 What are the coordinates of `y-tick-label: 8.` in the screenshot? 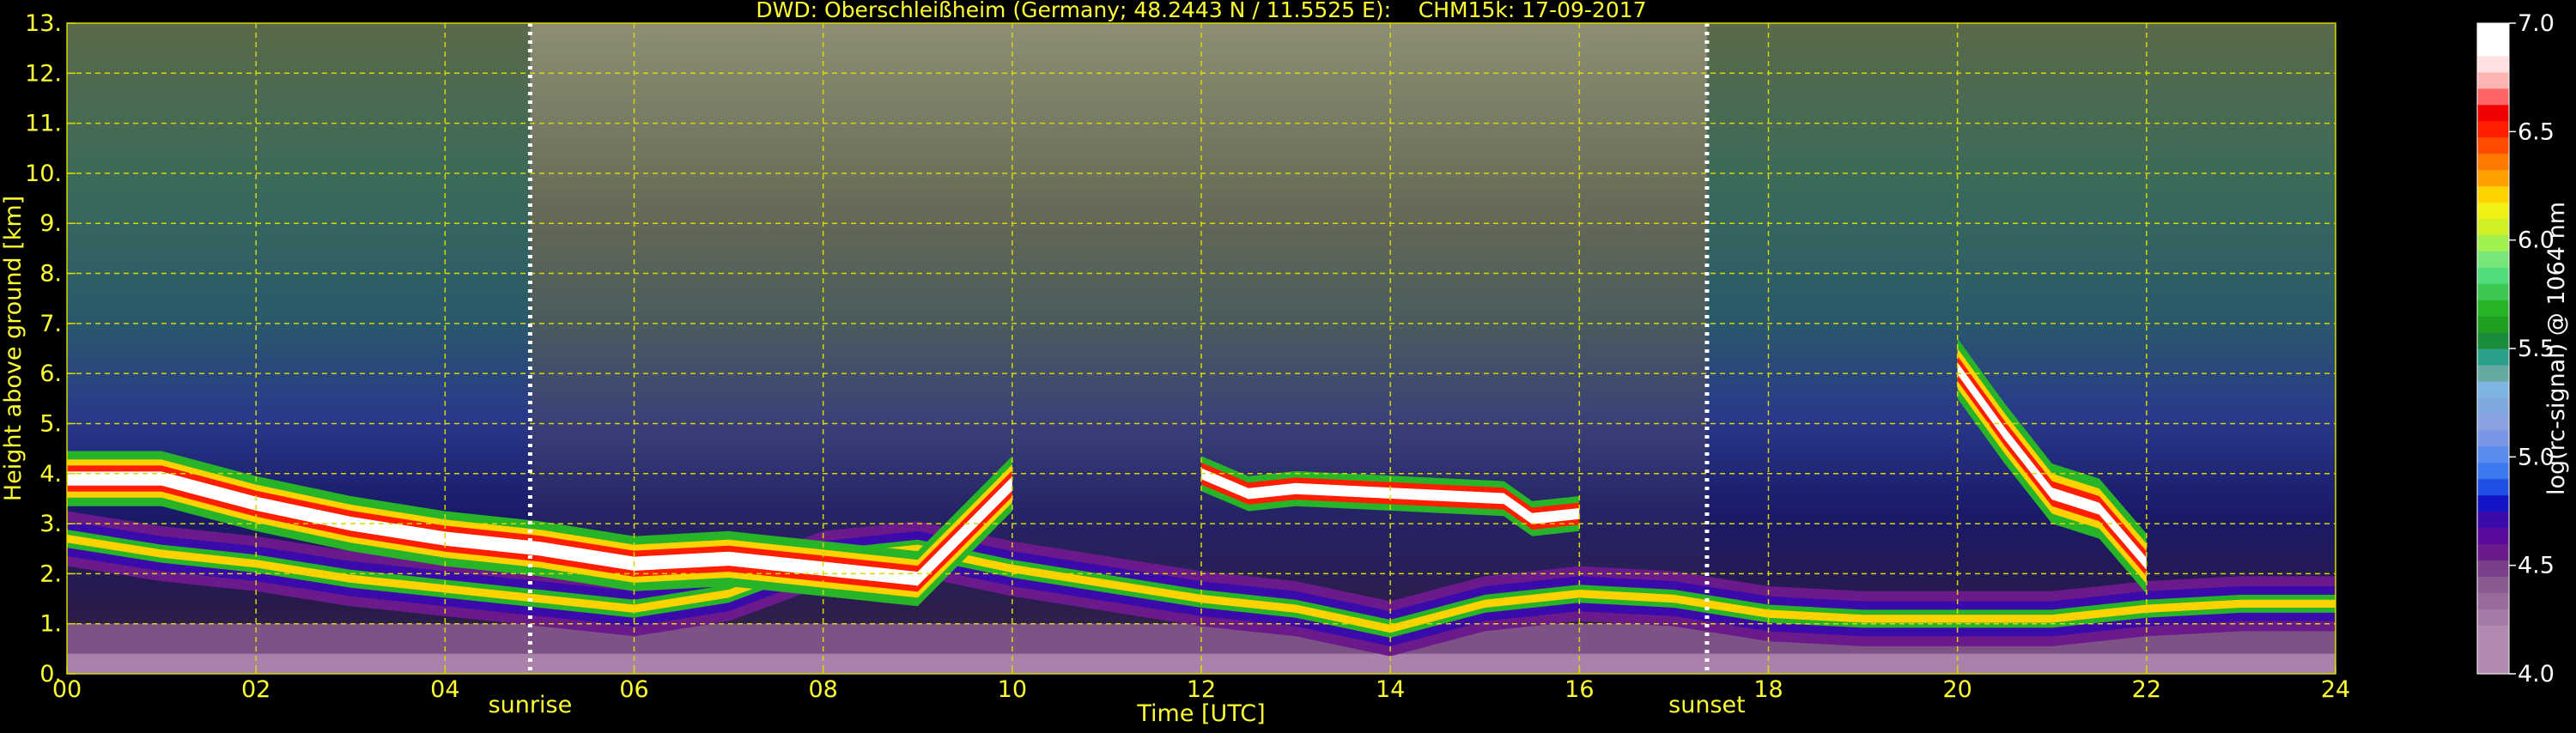 It's located at (50, 274).